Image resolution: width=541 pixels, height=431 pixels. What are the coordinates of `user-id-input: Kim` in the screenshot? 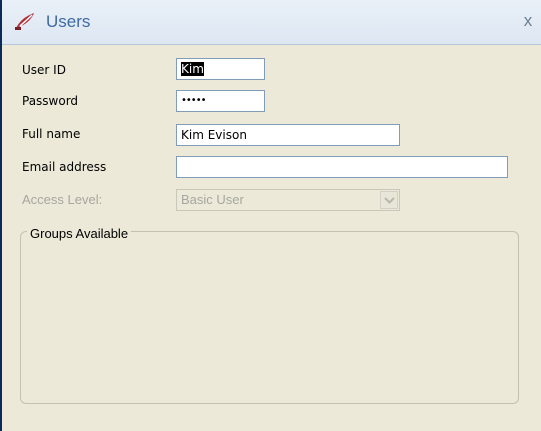 It's located at (220, 69).